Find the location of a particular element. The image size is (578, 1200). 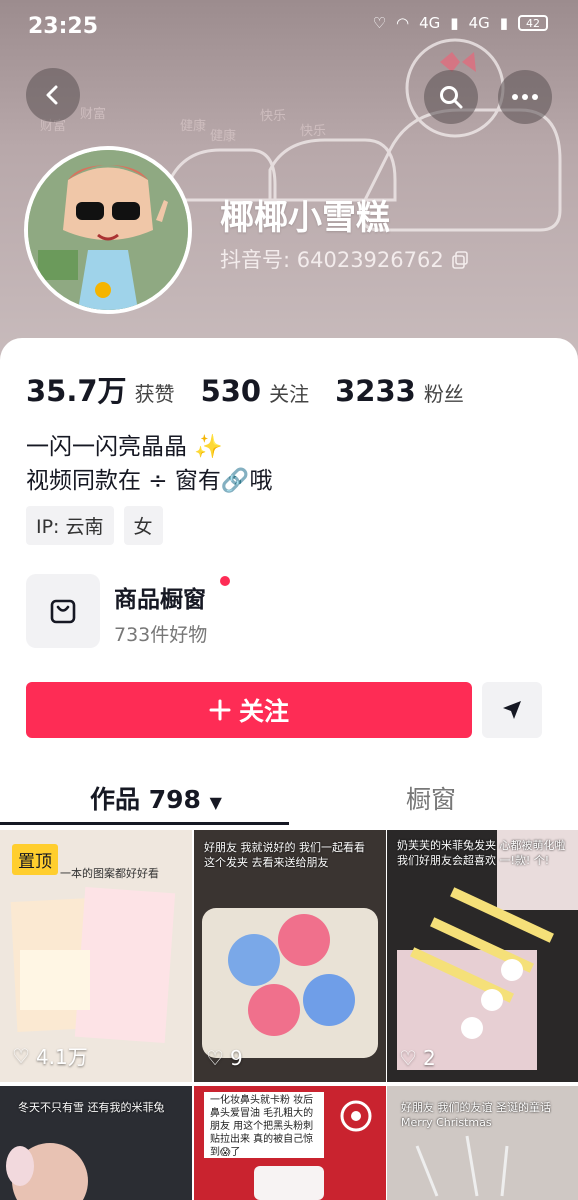

chevron-left-icon is located at coordinates (52, 95).